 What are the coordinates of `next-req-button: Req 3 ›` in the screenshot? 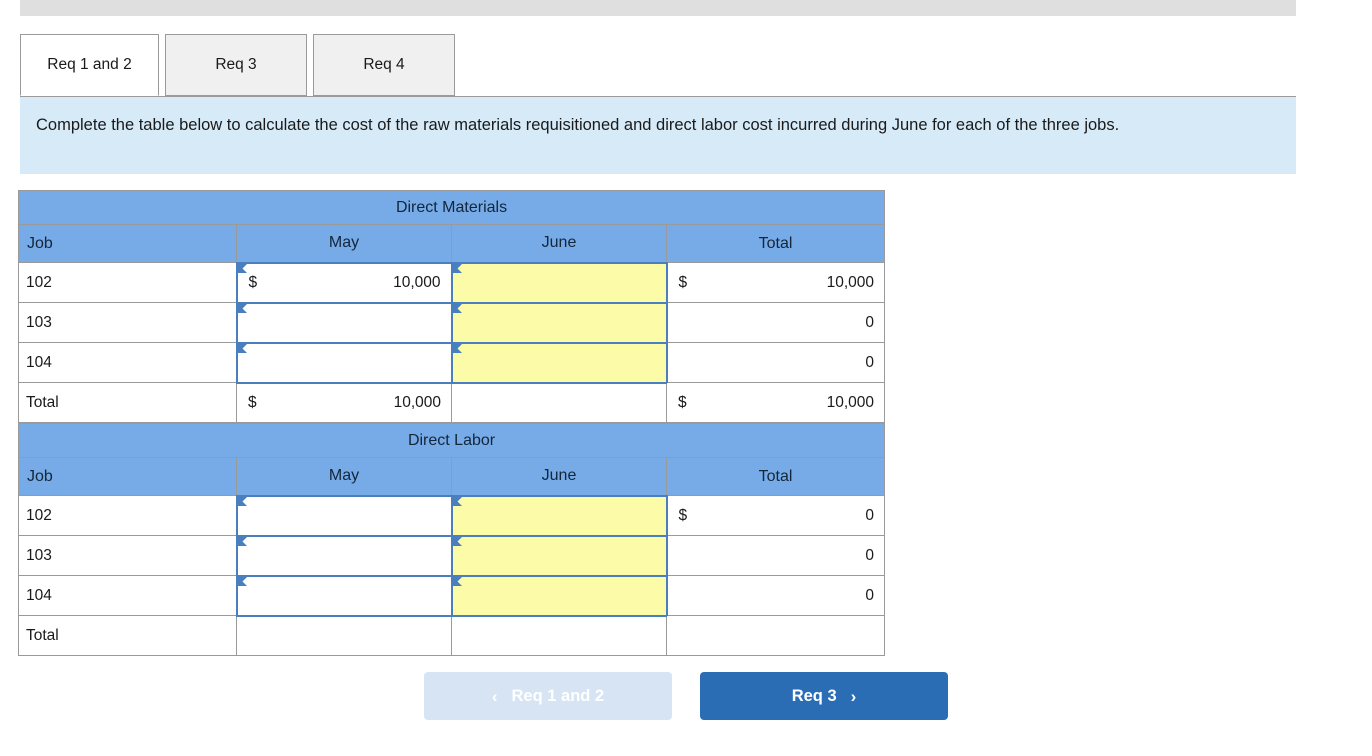 It's located at (824, 696).